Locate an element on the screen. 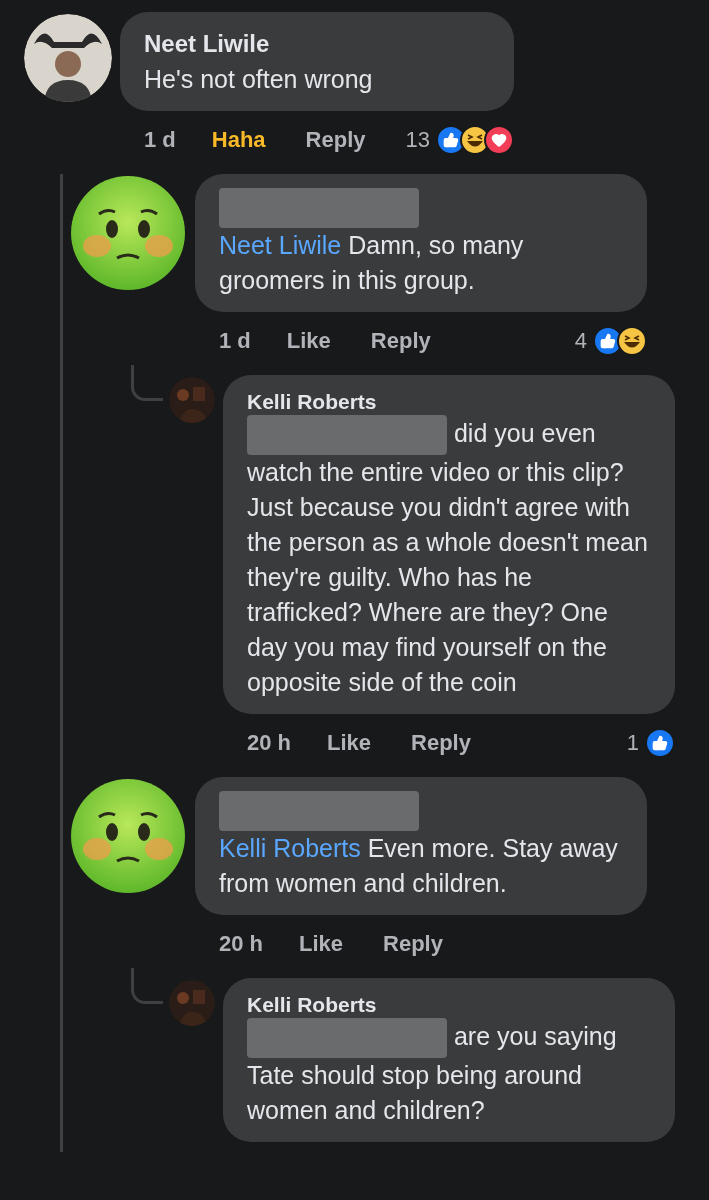  react-button: Haha is located at coordinates (238, 139).